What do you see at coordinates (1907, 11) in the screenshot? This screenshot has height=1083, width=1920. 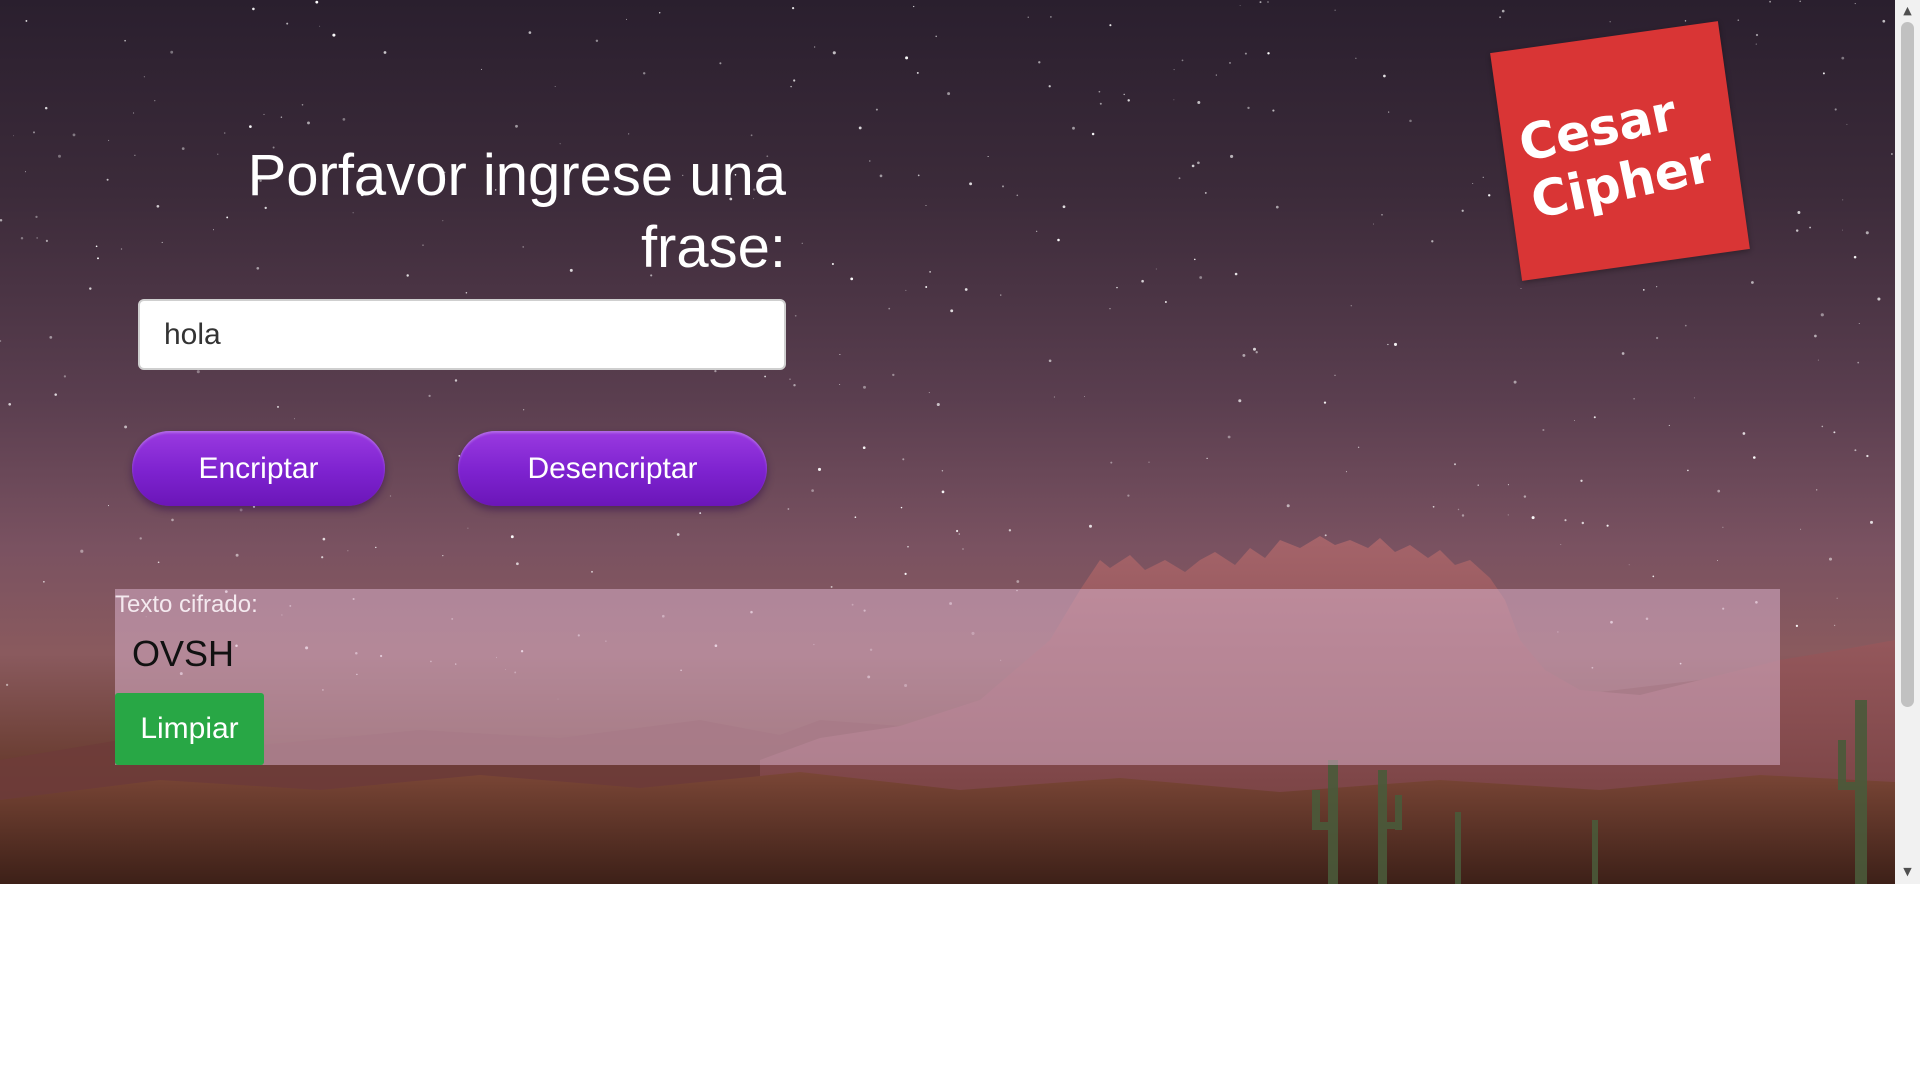 I see `scroll-up-arrow-icon: ▲` at bounding box center [1907, 11].